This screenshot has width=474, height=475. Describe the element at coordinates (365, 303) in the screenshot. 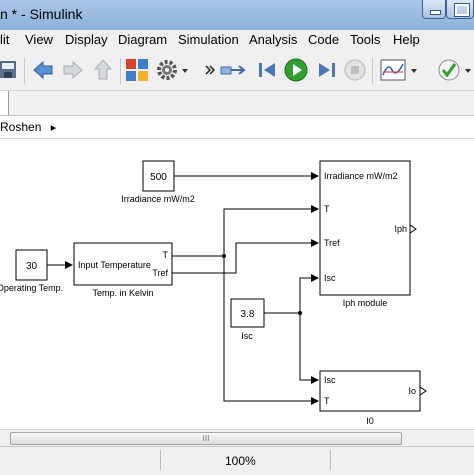

I see `iph-caption: Iph module` at that location.